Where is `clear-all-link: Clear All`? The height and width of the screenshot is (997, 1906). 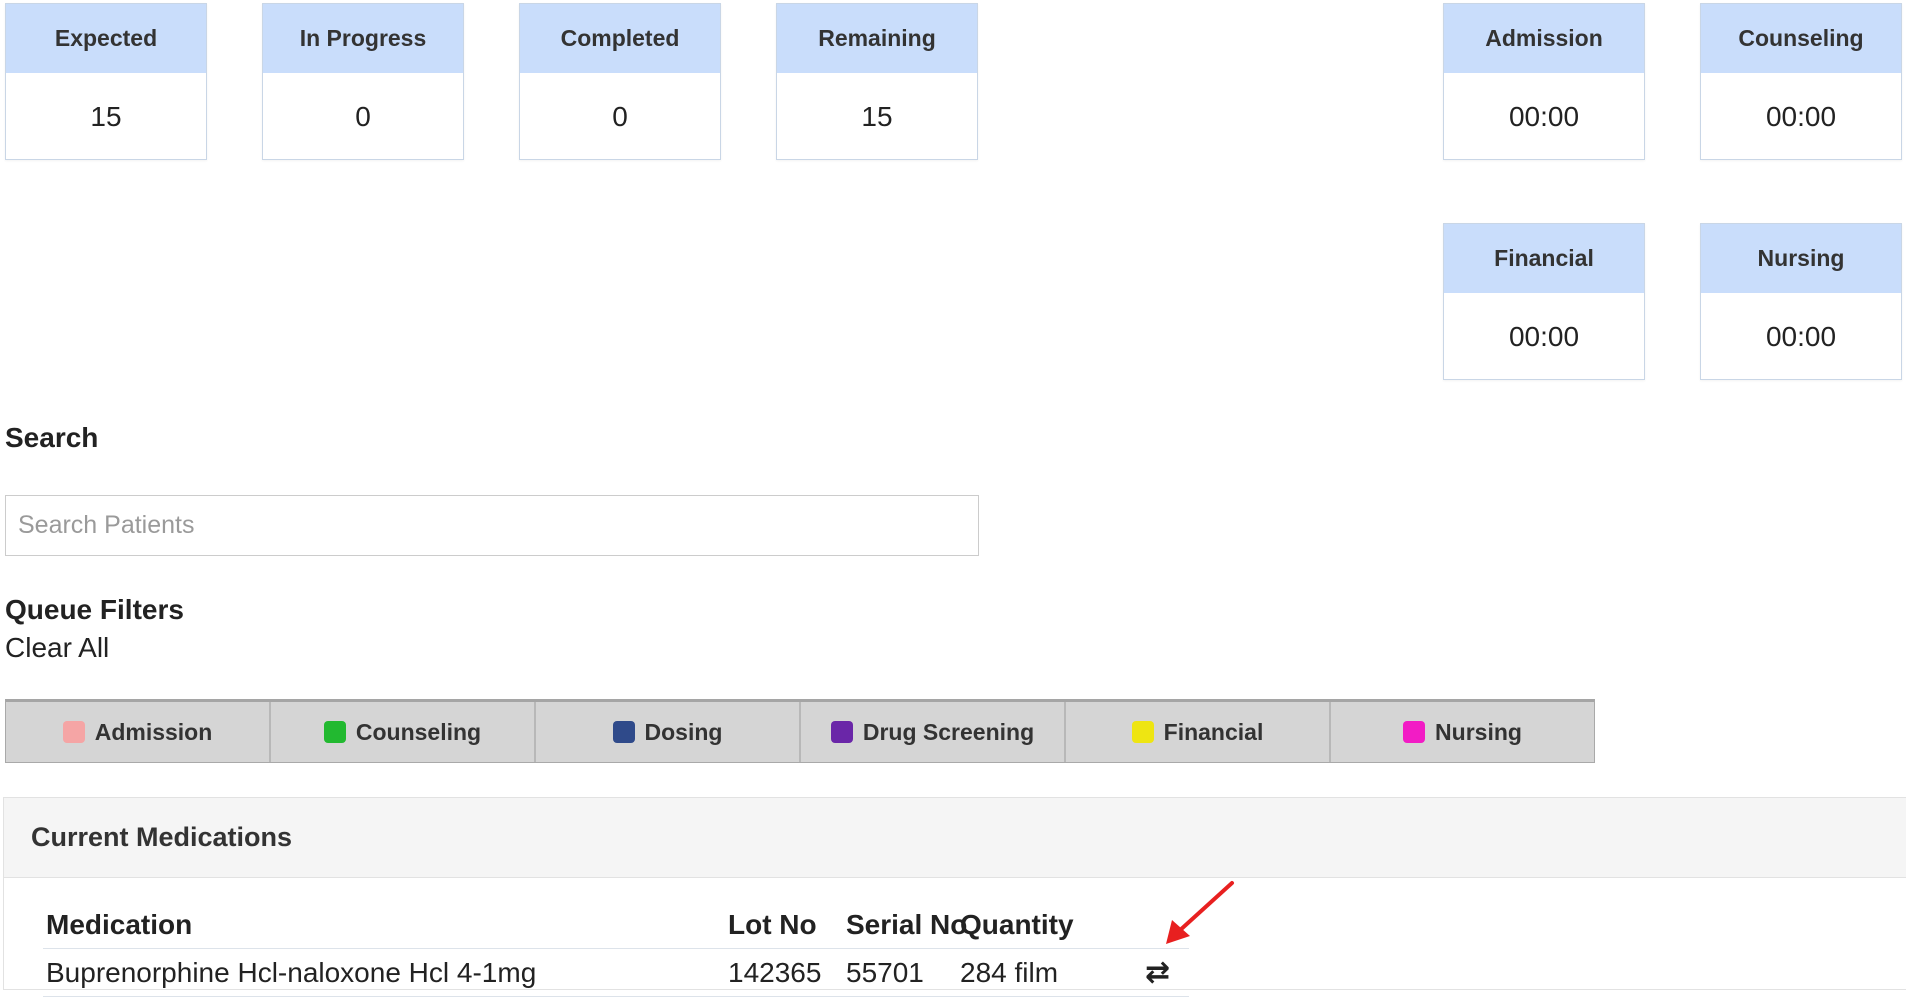
clear-all-link: Clear All is located at coordinates (57, 648).